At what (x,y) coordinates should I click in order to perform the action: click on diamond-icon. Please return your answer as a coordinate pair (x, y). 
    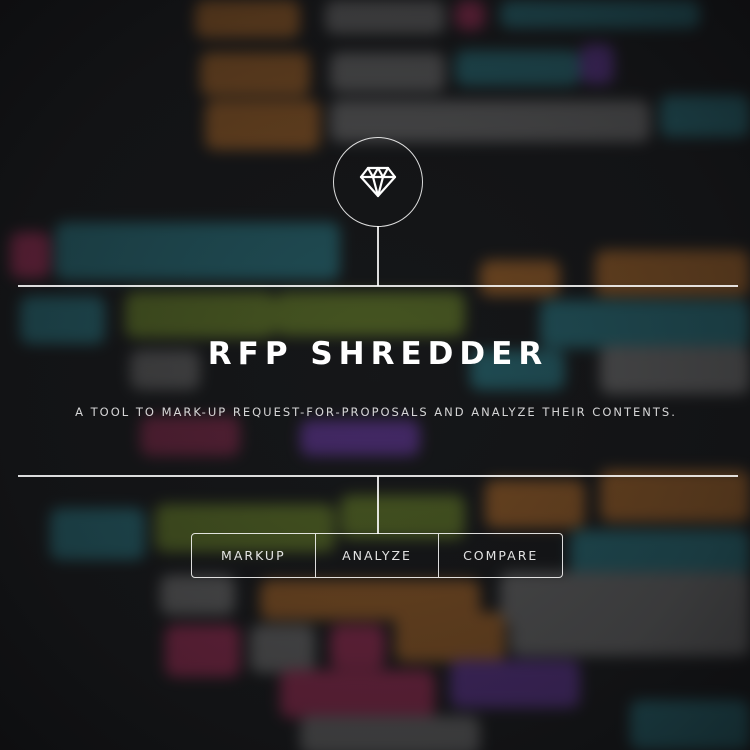
    Looking at the image, I should click on (378, 182).